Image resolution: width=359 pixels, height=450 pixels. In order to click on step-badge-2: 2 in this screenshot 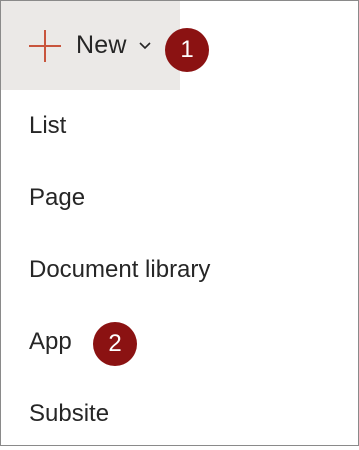, I will do `click(115, 344)`.